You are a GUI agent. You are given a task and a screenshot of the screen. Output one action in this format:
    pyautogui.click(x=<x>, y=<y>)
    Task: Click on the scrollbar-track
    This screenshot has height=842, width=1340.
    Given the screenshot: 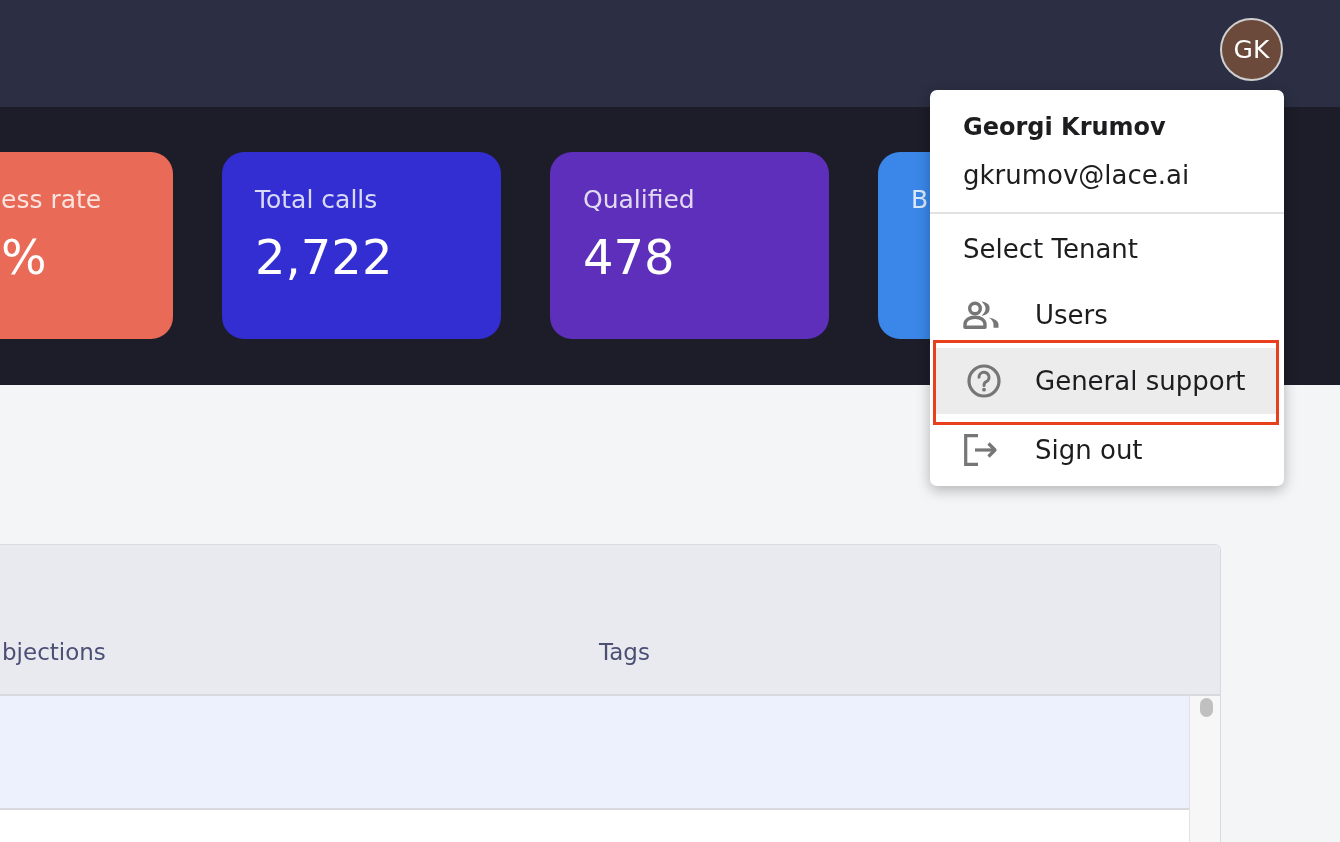 What is the action you would take?
    pyautogui.click(x=1204, y=768)
    